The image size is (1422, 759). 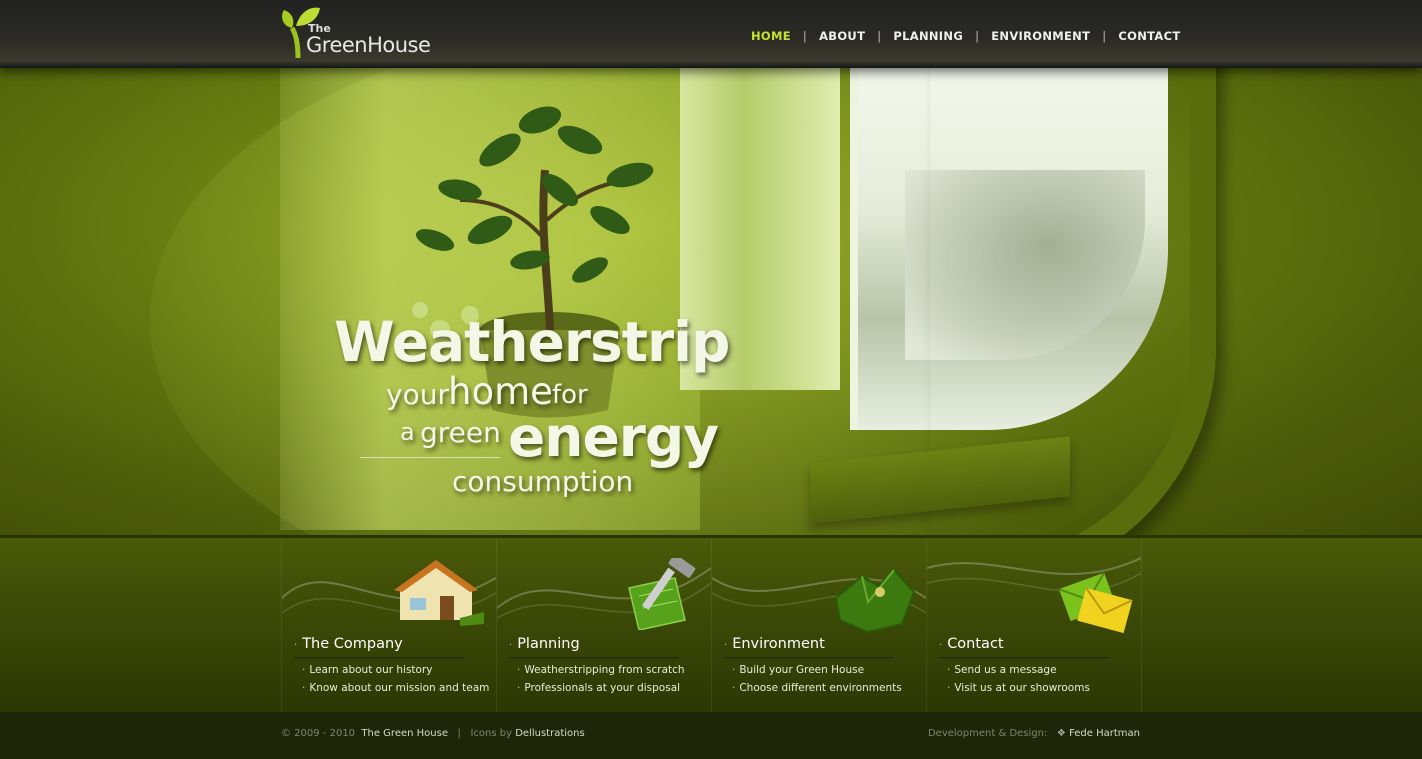 I want to click on feature-link: · Learn about our history, so click(x=367, y=670).